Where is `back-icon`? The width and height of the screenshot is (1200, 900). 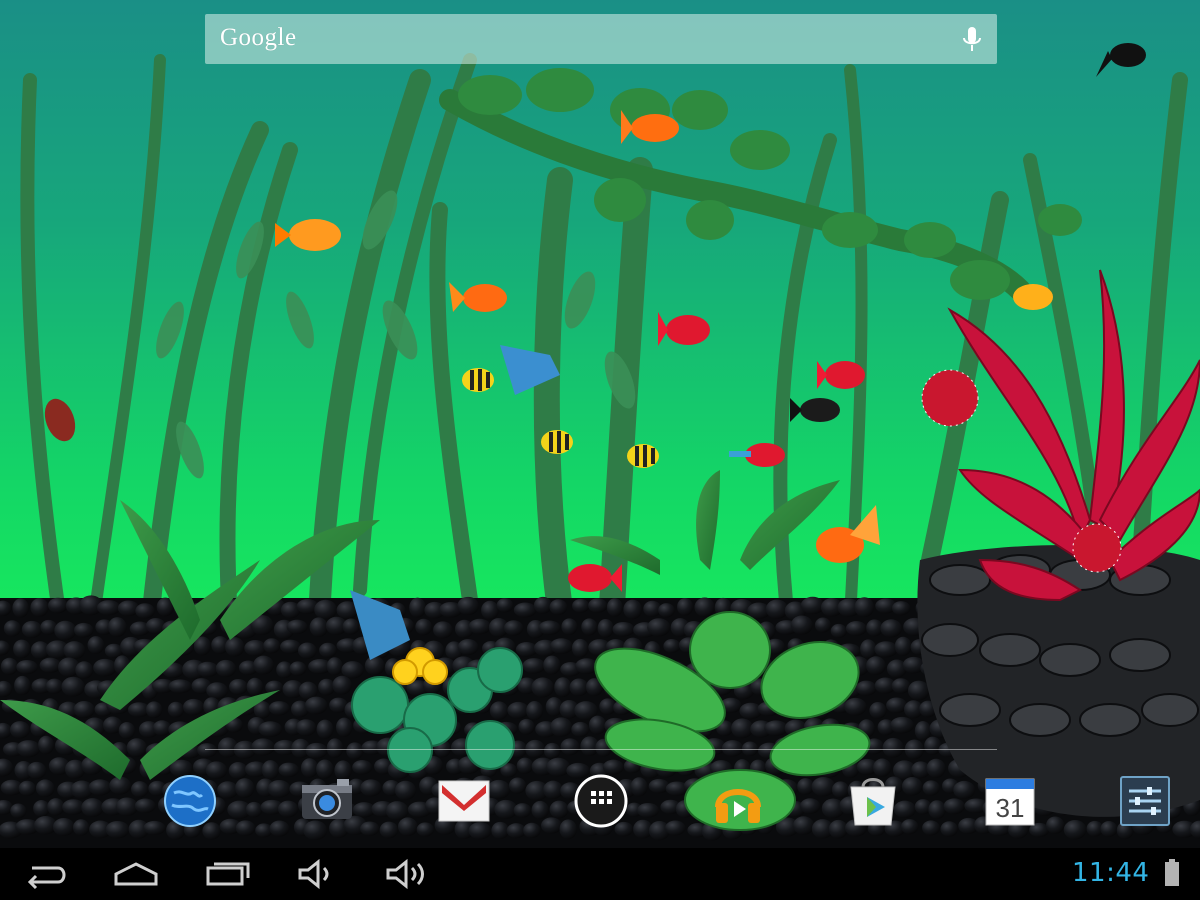 back-icon is located at coordinates (46, 874).